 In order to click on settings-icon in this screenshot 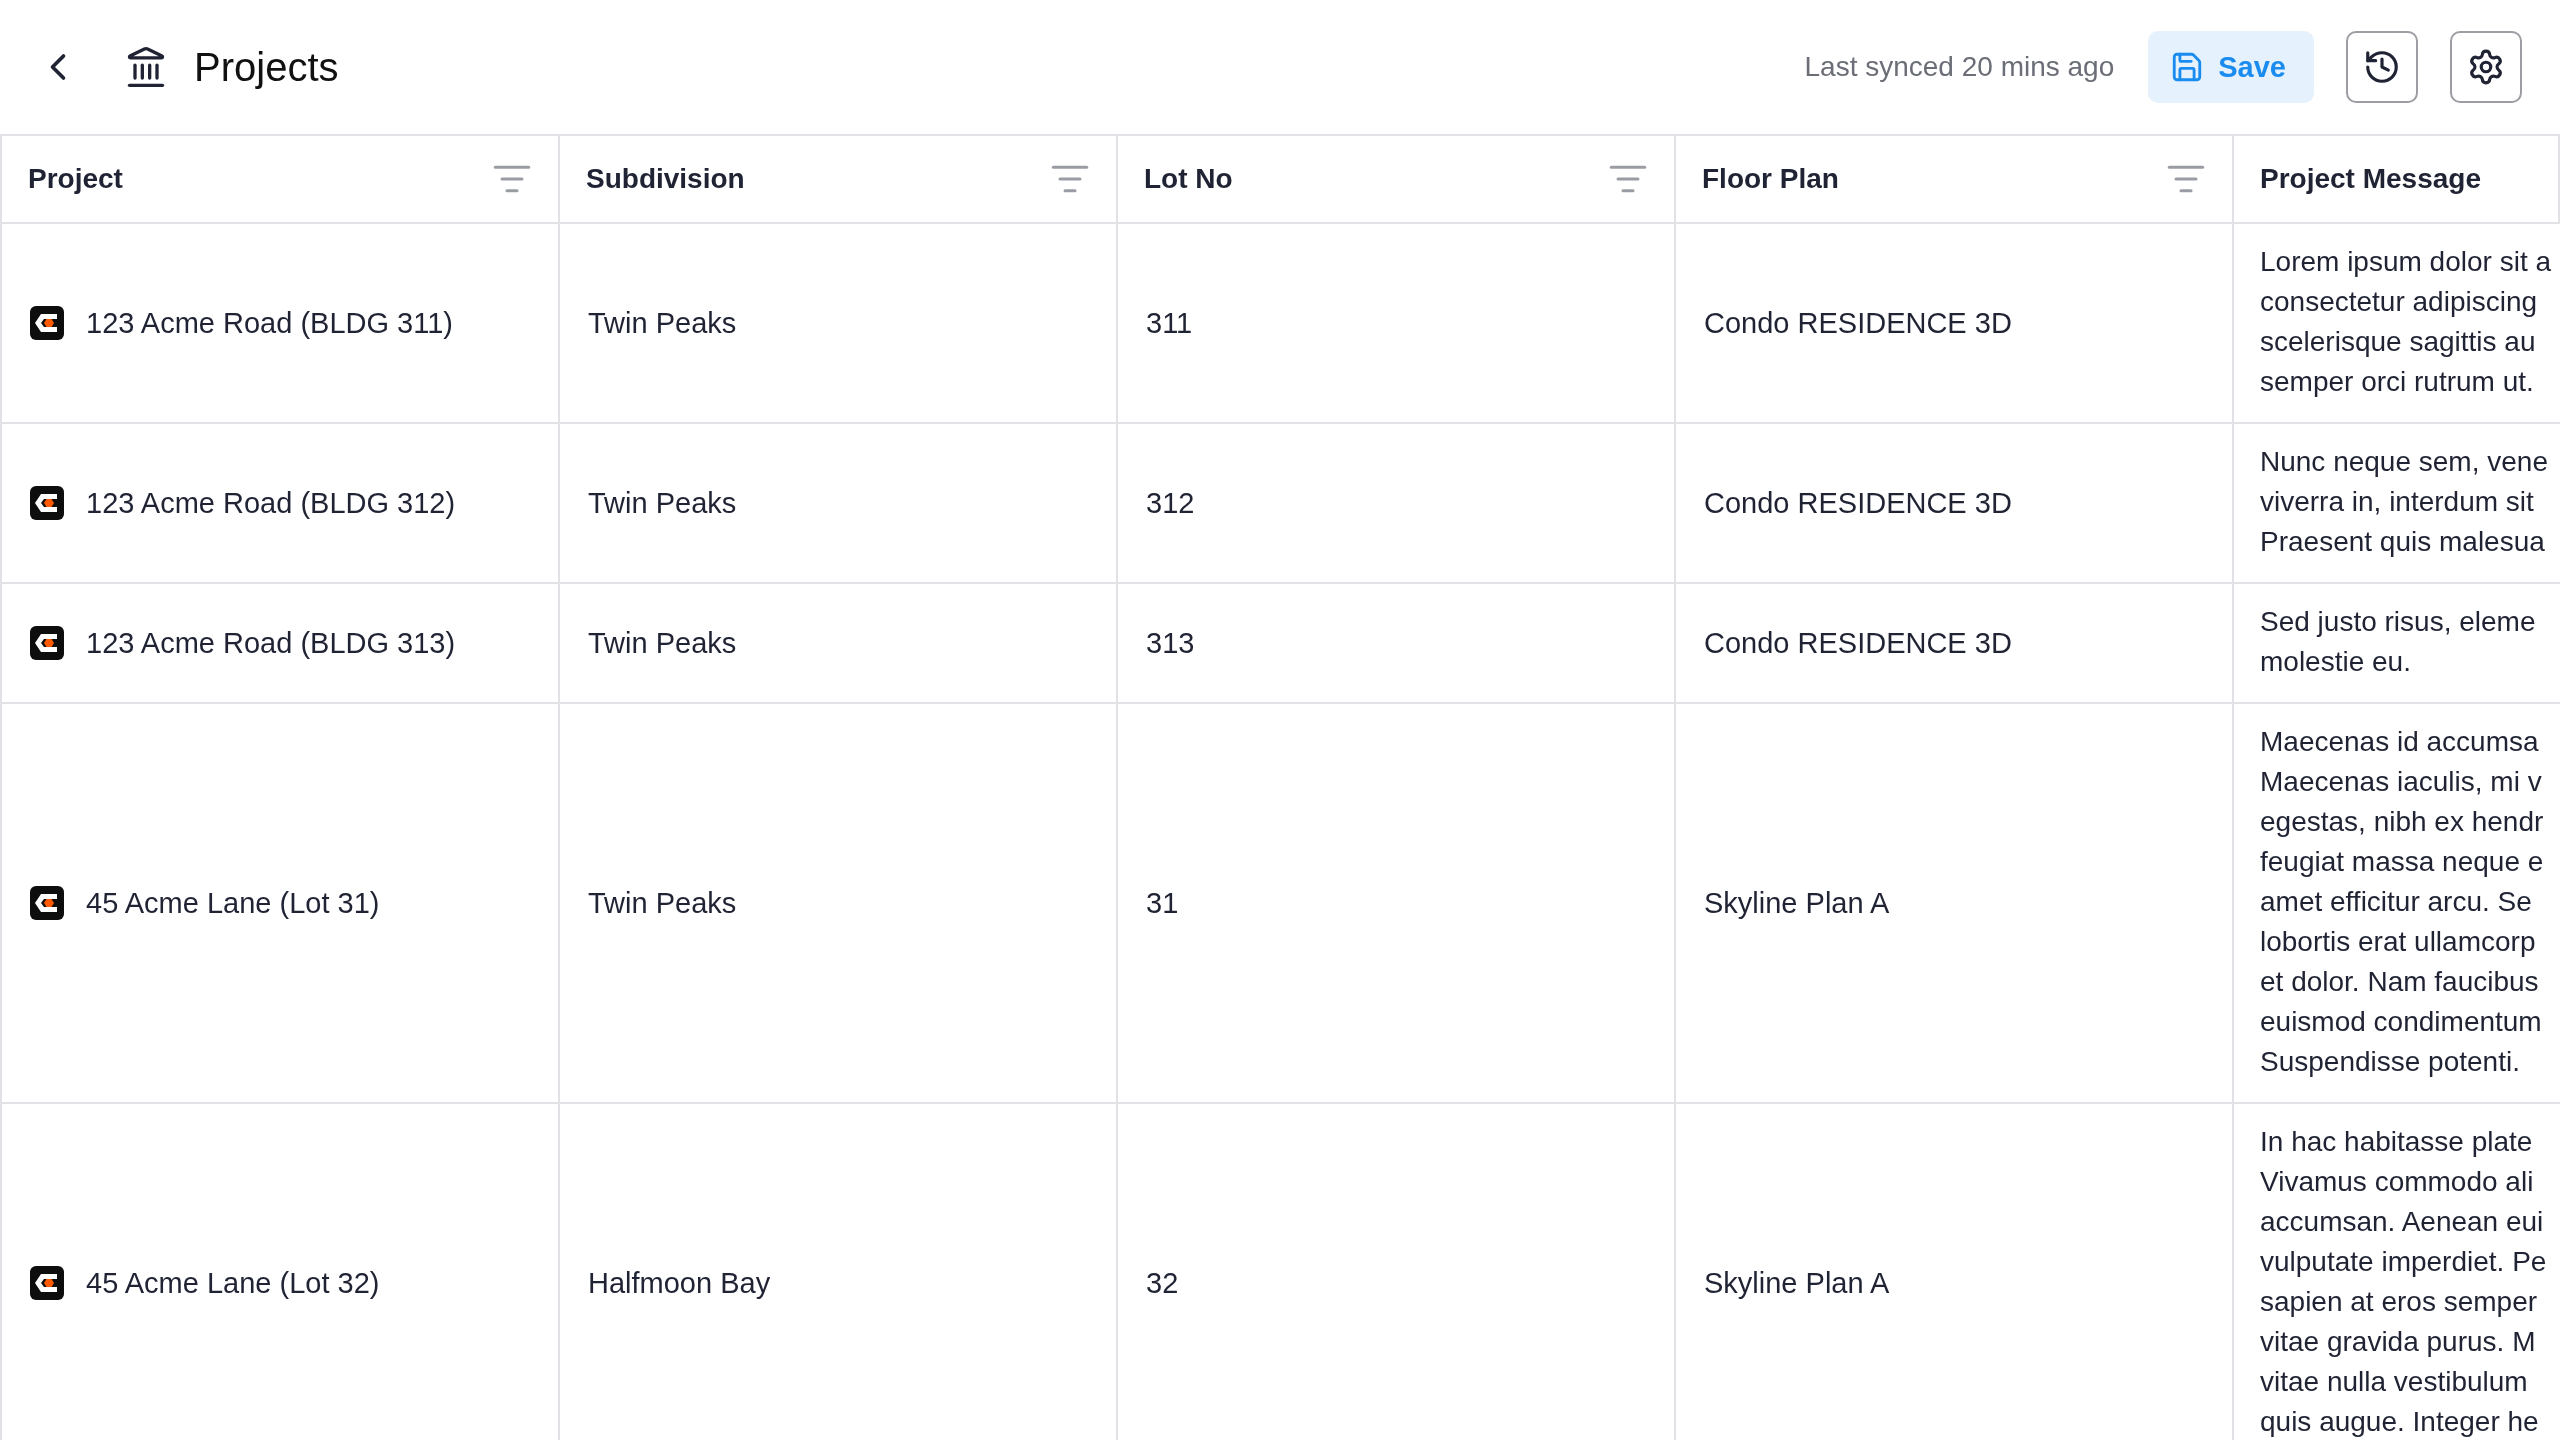, I will do `click(2486, 67)`.